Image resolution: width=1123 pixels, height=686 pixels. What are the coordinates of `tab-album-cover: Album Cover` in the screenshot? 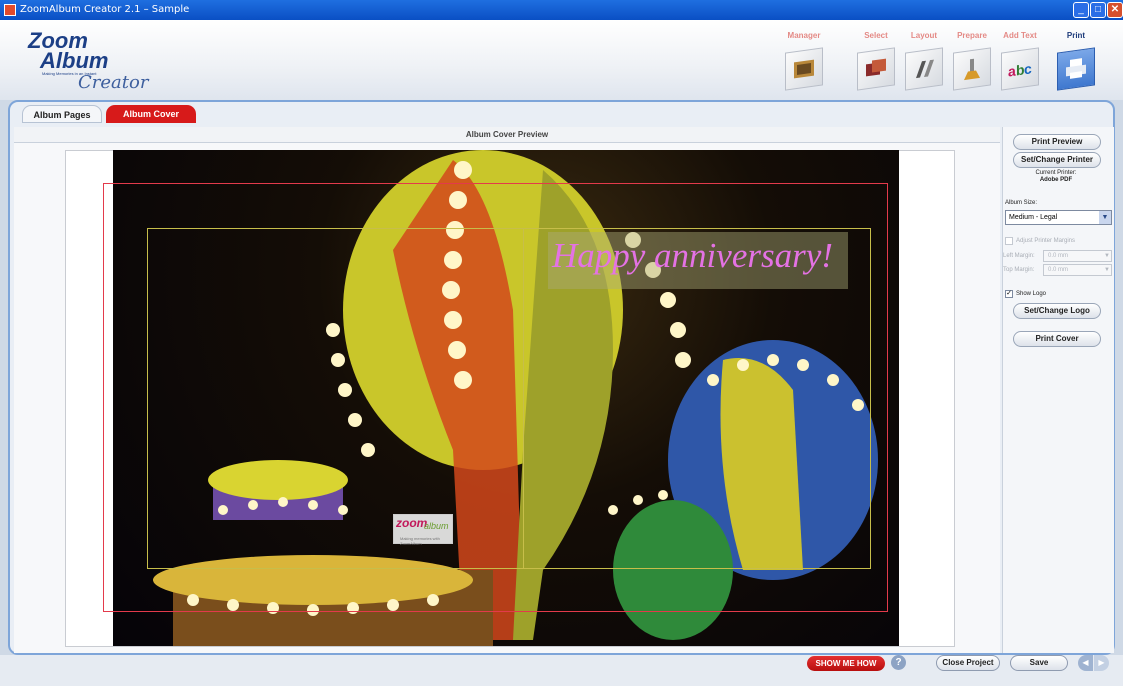 It's located at (151, 114).